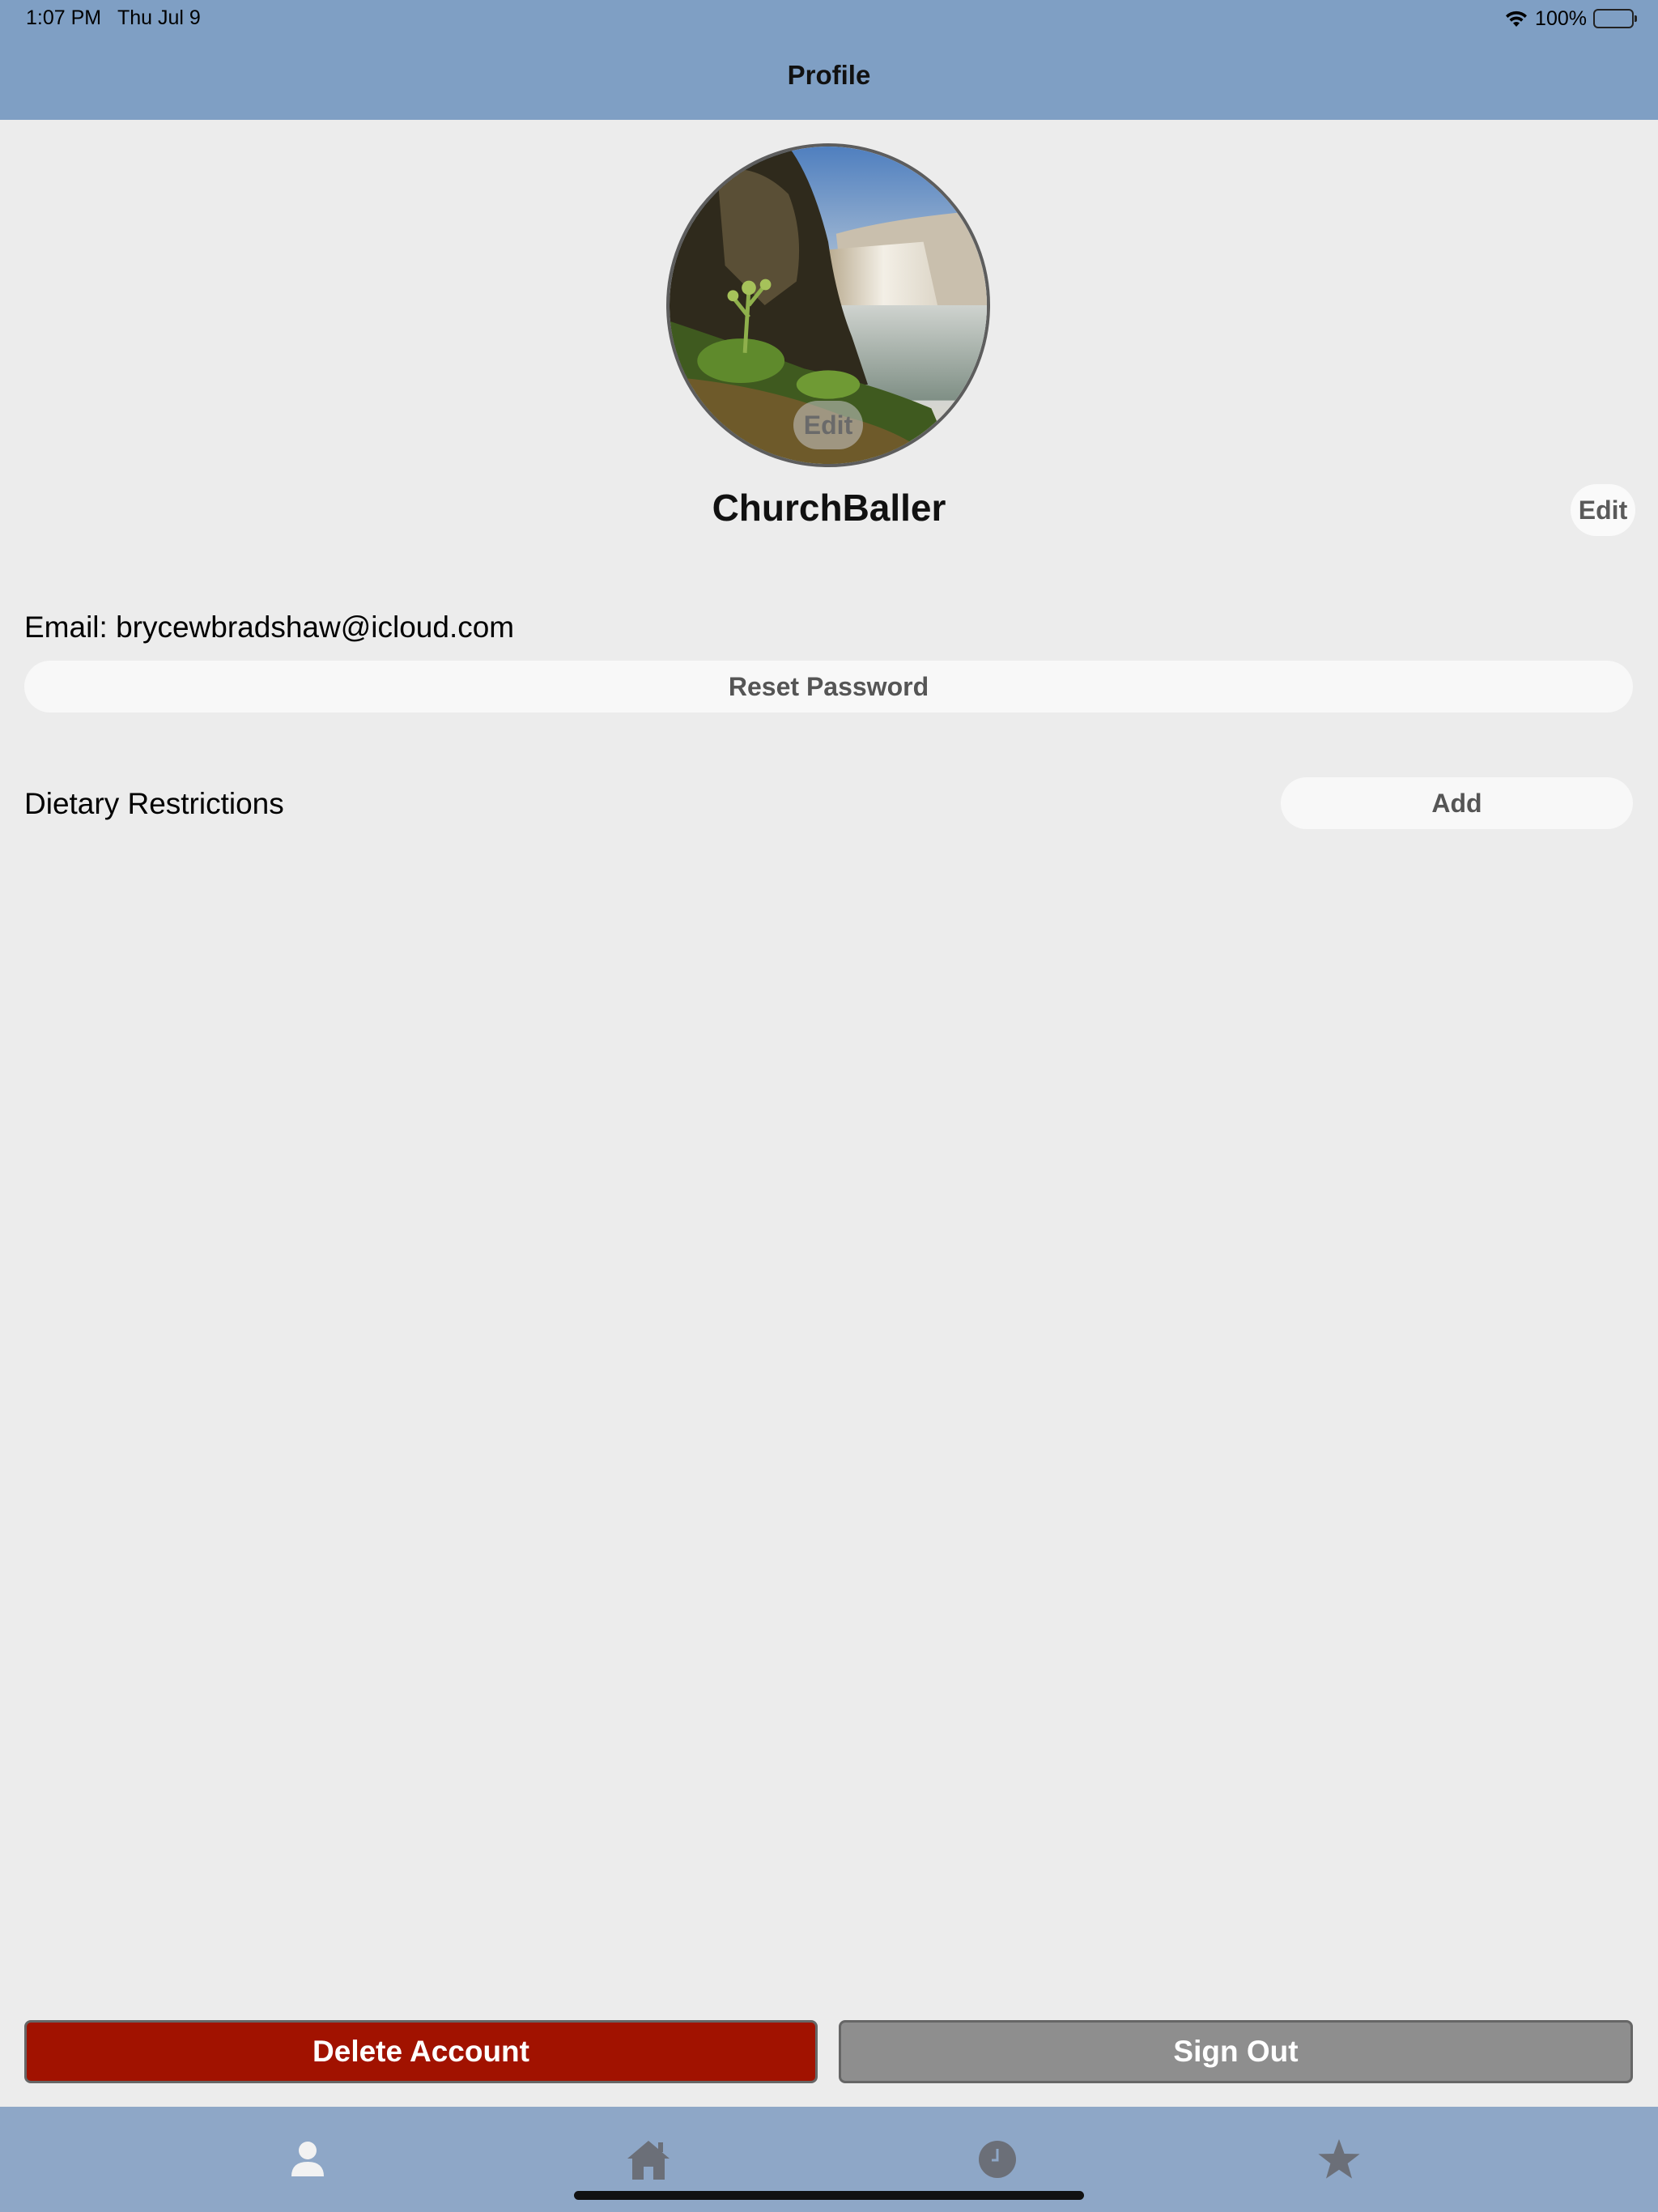 The width and height of the screenshot is (1658, 2212). What do you see at coordinates (828, 425) in the screenshot?
I see `avatar-edit-button: Edit` at bounding box center [828, 425].